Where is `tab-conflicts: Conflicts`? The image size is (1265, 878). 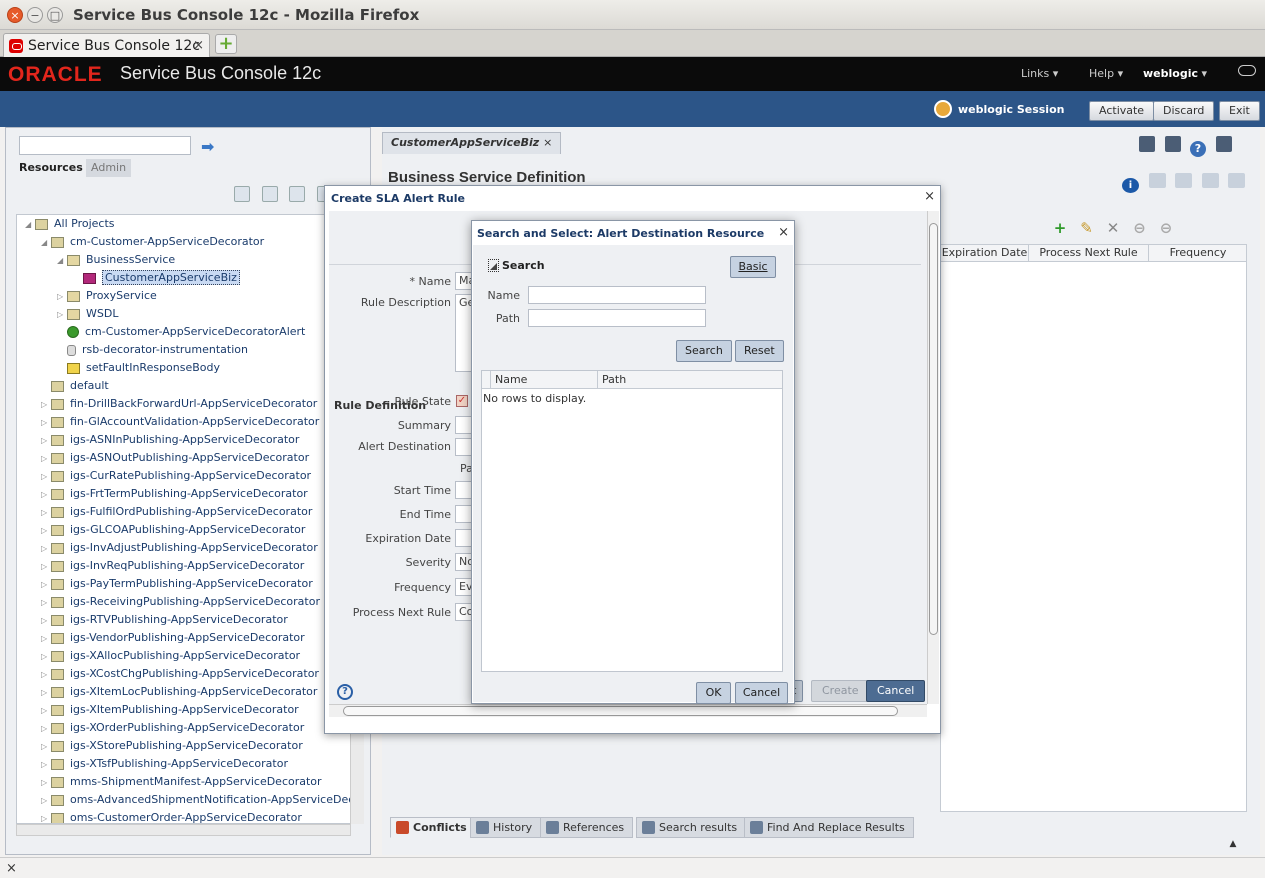 tab-conflicts: Conflicts is located at coordinates (433, 827).